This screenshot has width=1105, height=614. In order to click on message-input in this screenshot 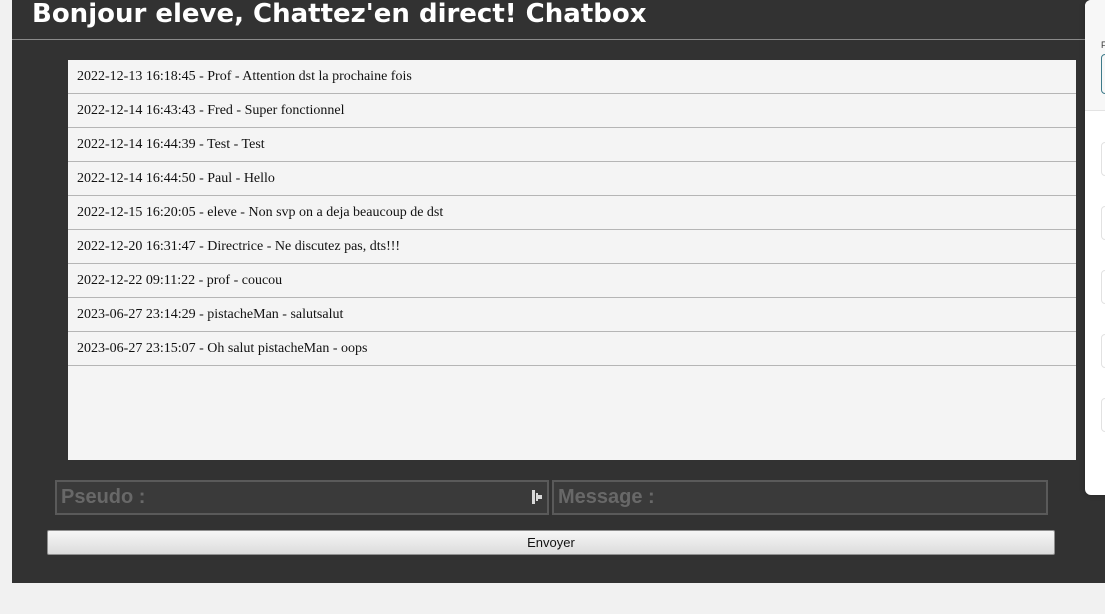, I will do `click(800, 497)`.